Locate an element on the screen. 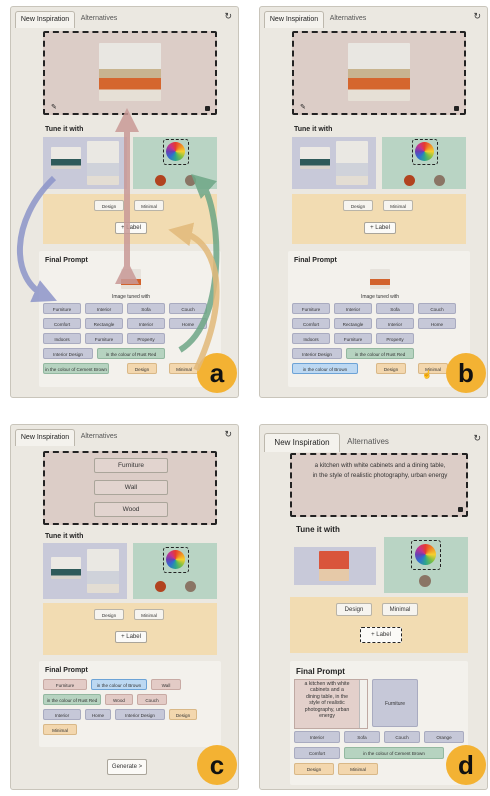 The image size is (490, 796). word-chip-wall: Wall is located at coordinates (131, 487).